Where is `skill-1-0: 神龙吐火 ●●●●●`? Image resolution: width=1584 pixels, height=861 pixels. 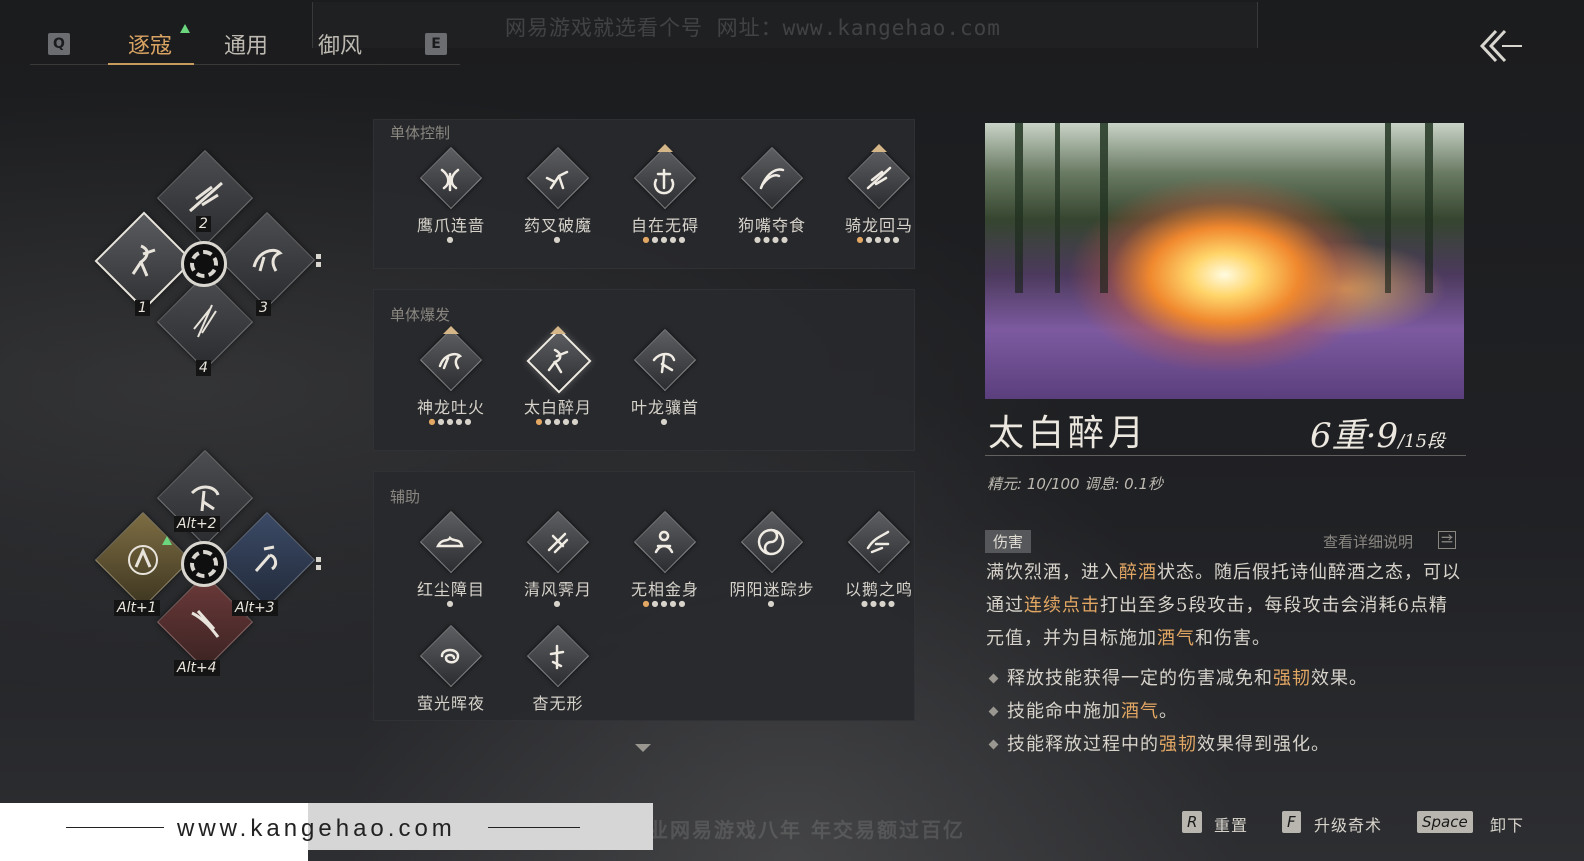 skill-1-0: 神龙吐火 ●●●●● is located at coordinates (443, 377).